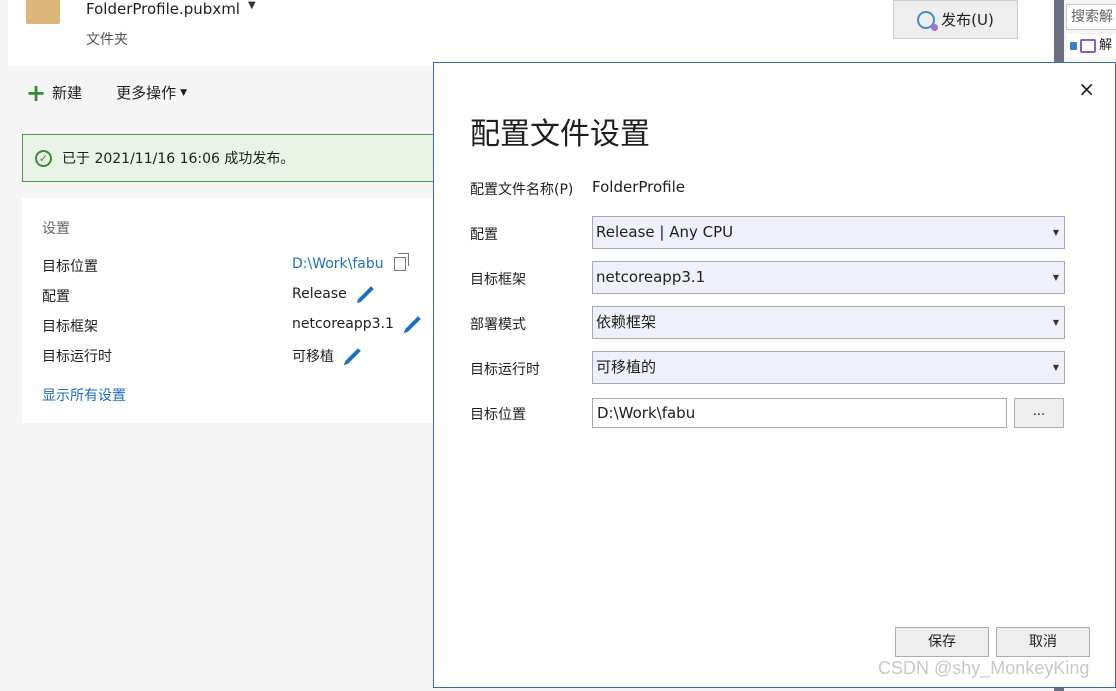 This screenshot has width=1116, height=691. I want to click on runtime-label: 目标运行时, so click(505, 370).